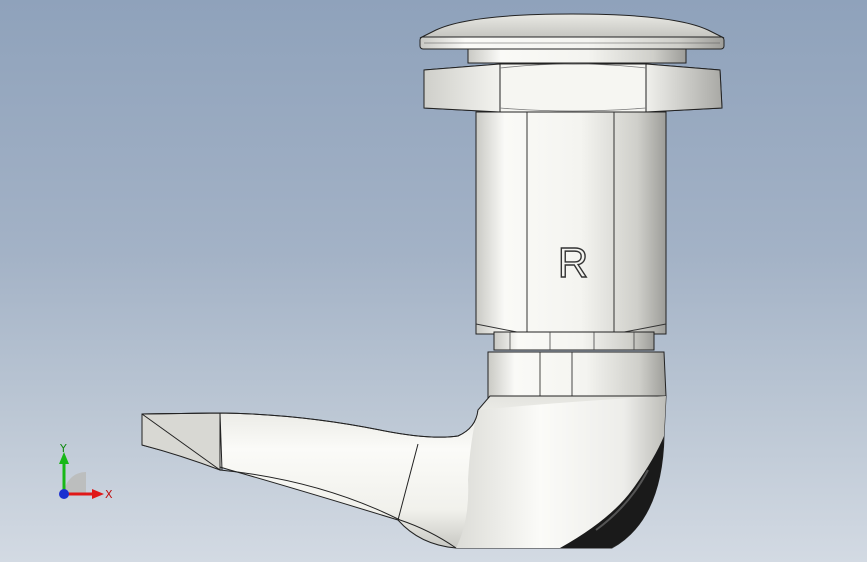 Image resolution: width=867 pixels, height=562 pixels. Describe the element at coordinates (109, 494) in the screenshot. I see `x-axis-label: X` at that location.